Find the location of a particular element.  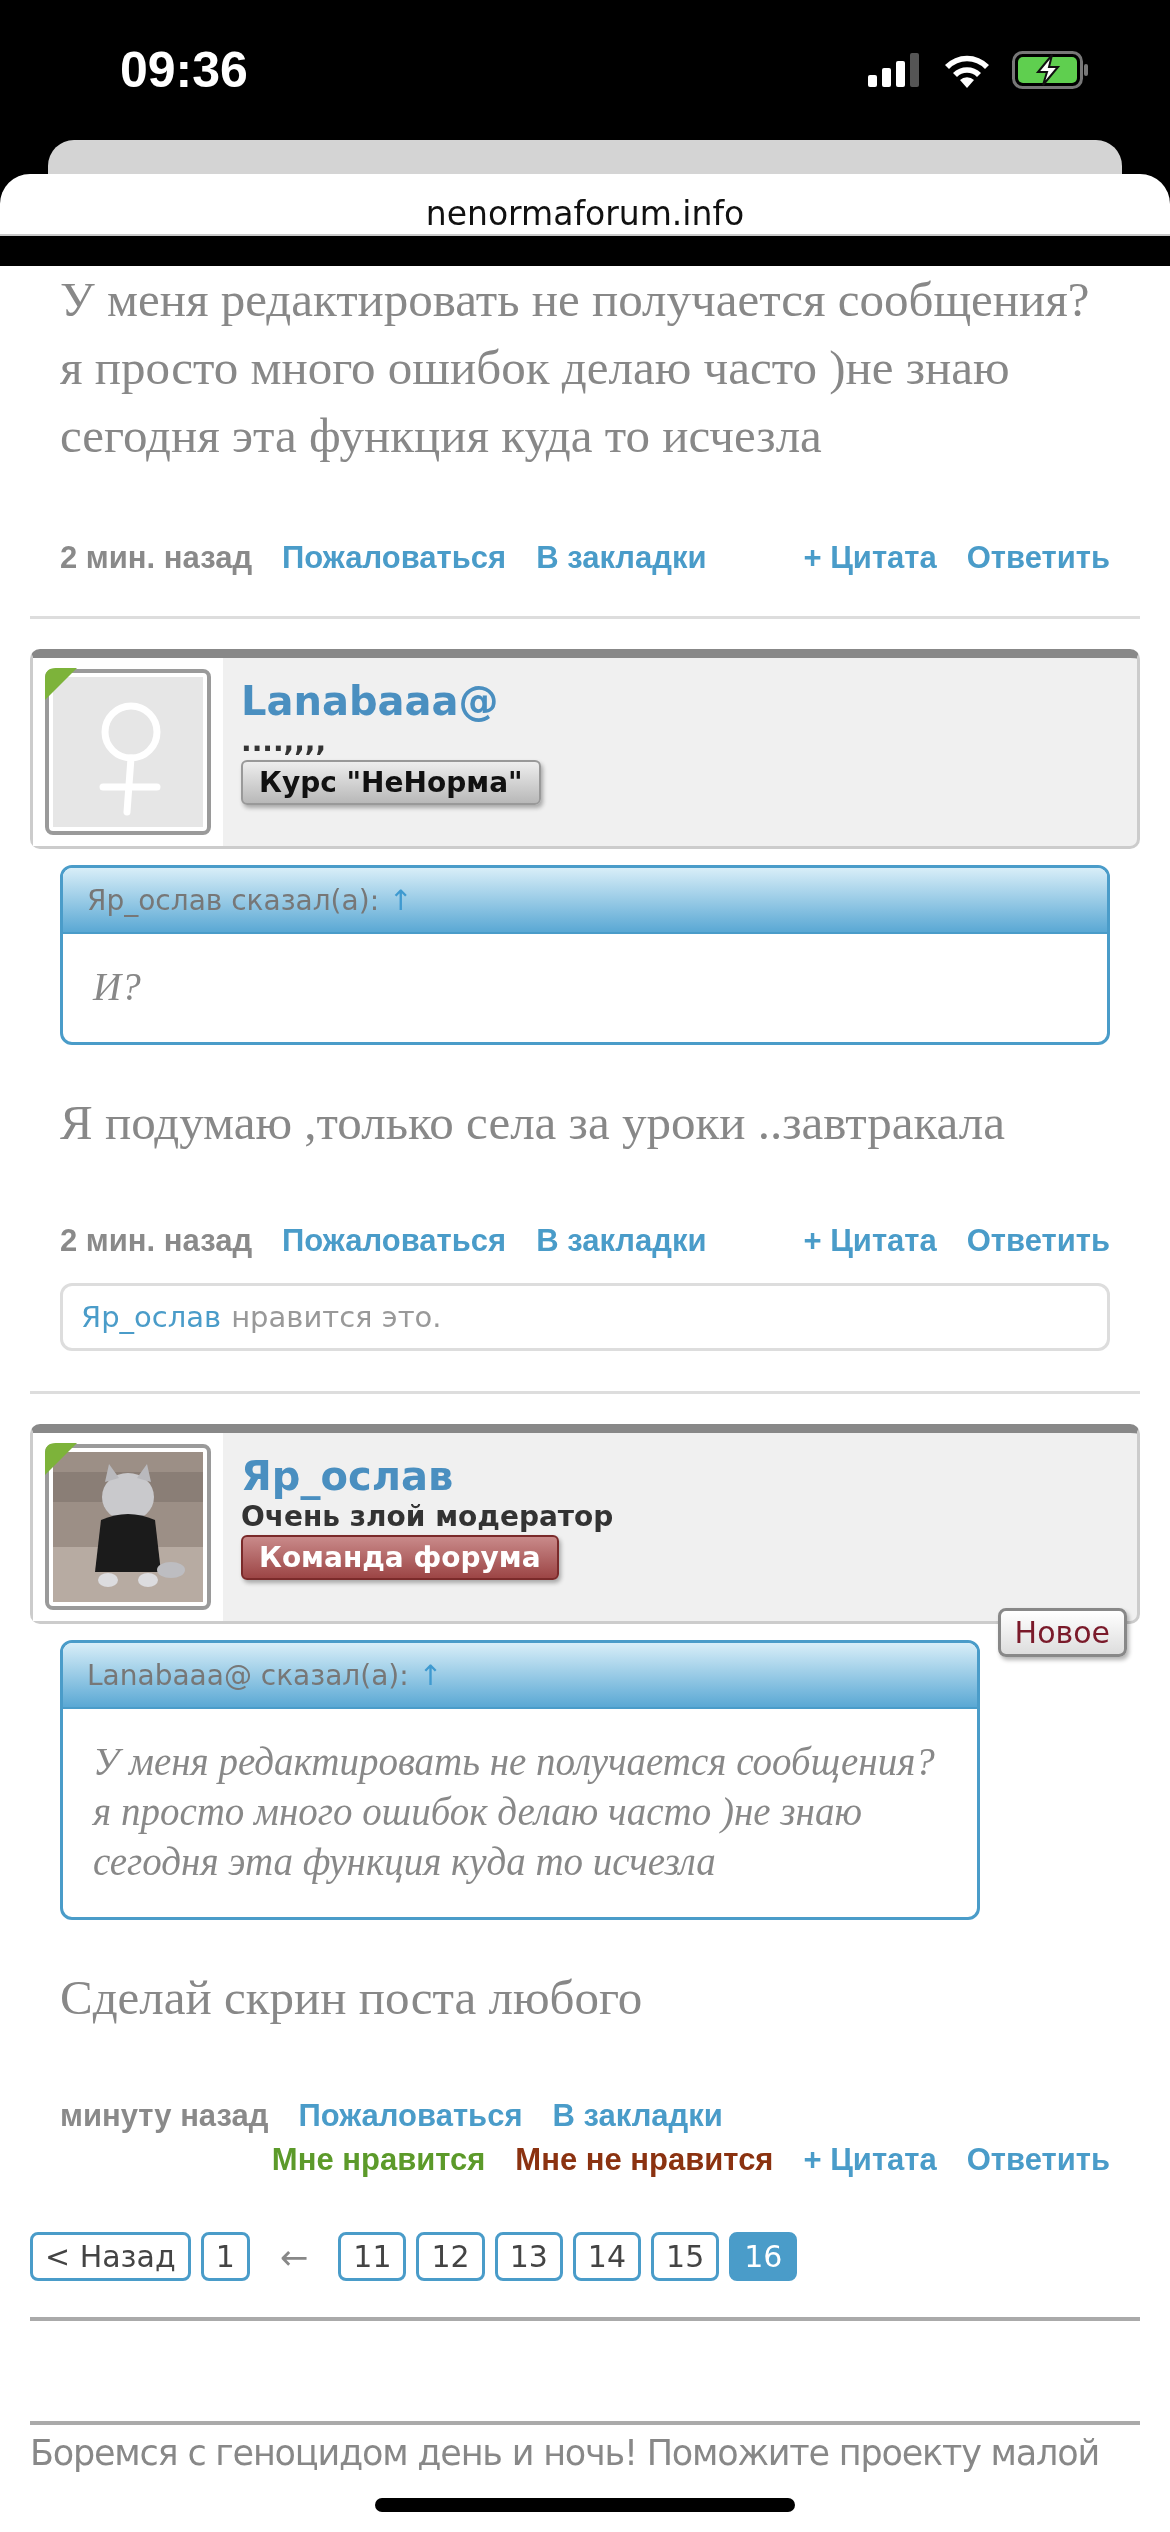

user-banner: Курс "НеНорма" is located at coordinates (391, 782).